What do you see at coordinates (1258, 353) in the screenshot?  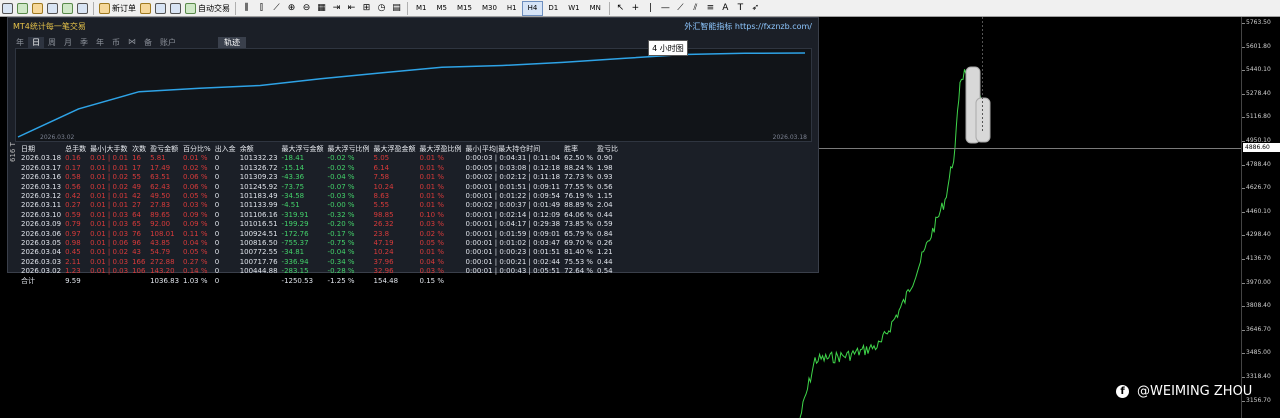 I see `price-label: 3485.00` at bounding box center [1258, 353].